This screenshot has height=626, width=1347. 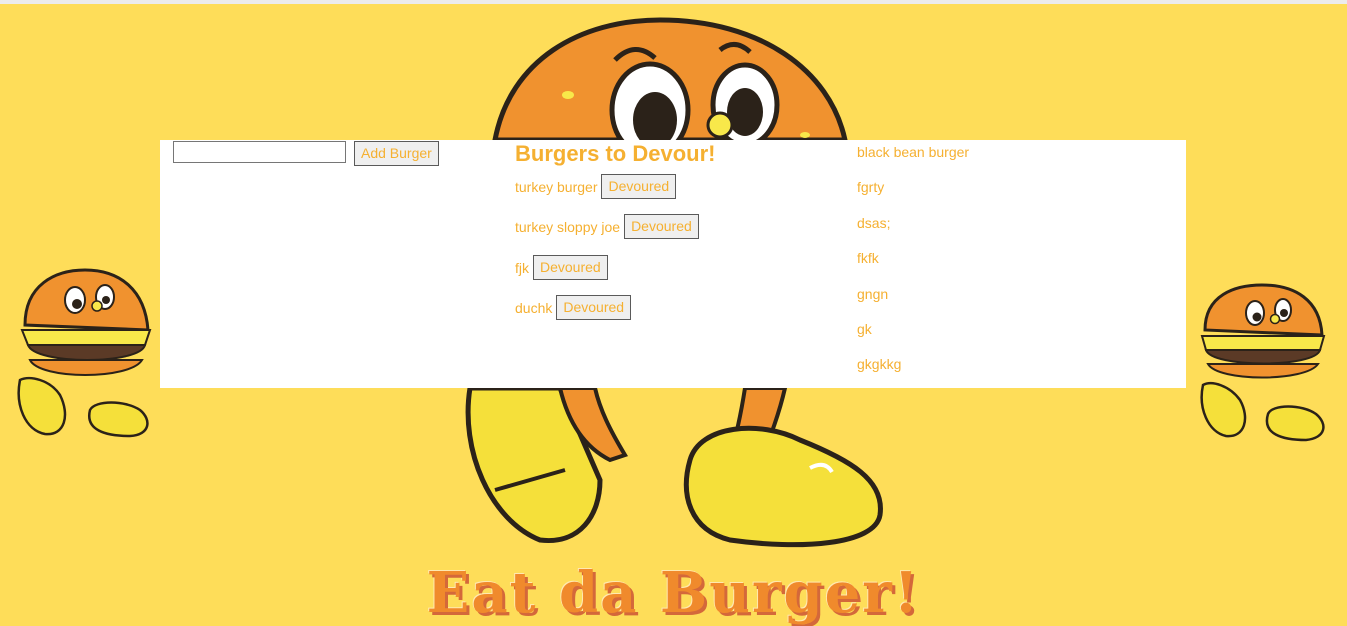 What do you see at coordinates (673, 593) in the screenshot?
I see `eat-da-burger-logo: Eat da Burger!` at bounding box center [673, 593].